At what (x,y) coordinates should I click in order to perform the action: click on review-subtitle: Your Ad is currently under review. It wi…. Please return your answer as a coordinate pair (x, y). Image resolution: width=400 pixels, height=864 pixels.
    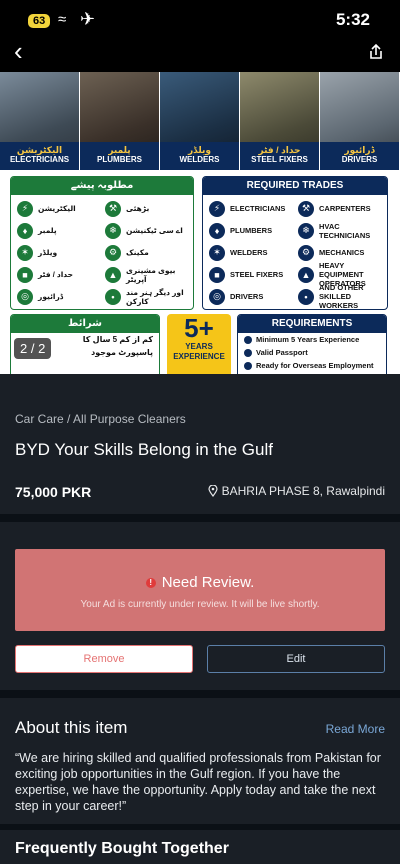
    Looking at the image, I should click on (200, 604).